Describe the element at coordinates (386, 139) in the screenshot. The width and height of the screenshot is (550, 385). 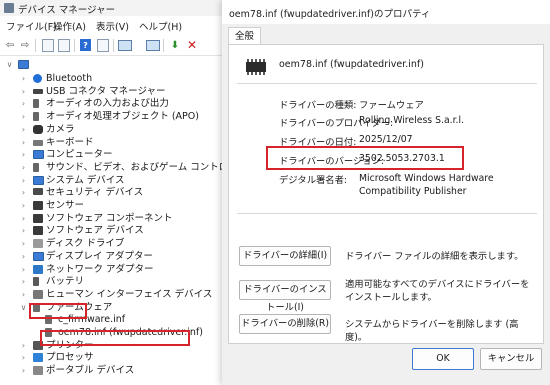
I see `driver-date-value: 2025/12/07` at that location.